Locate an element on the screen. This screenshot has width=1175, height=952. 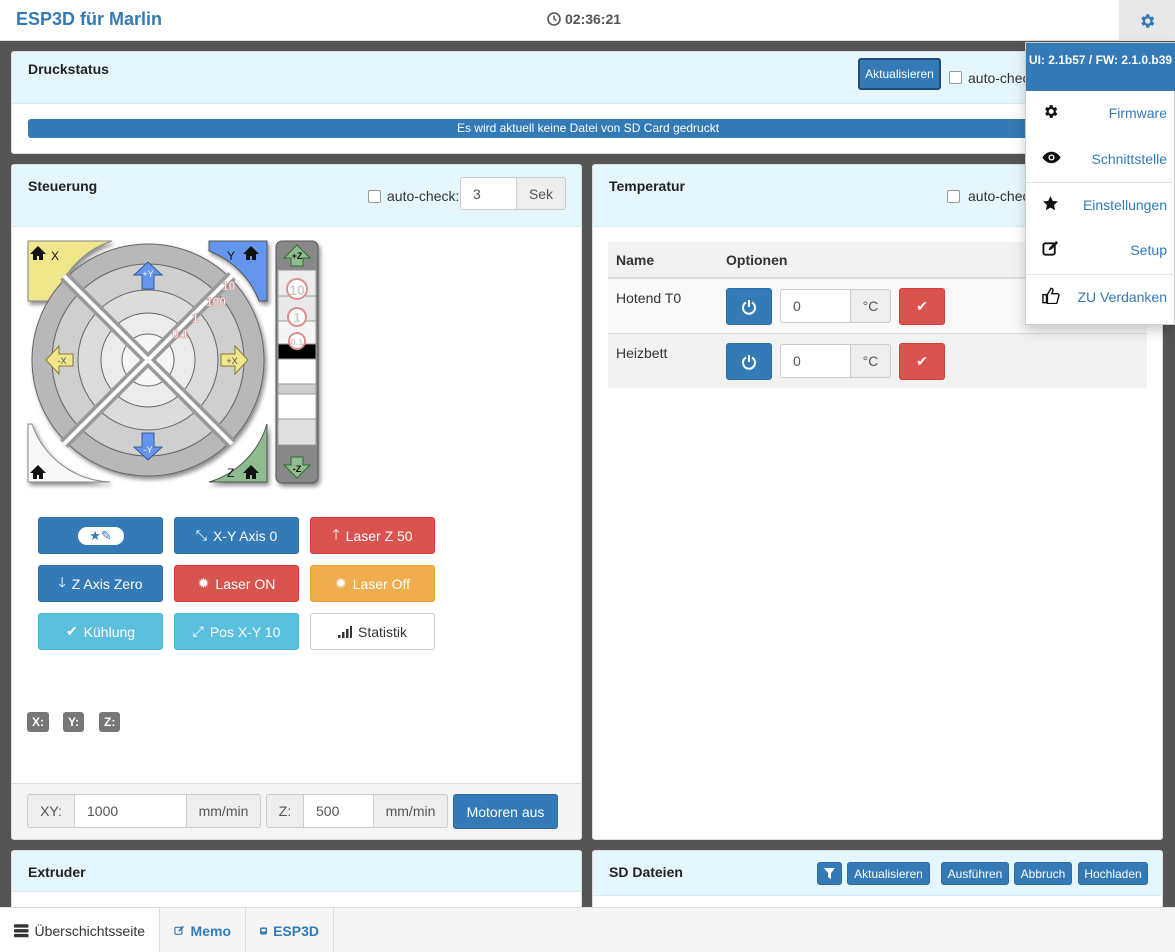
menu-item-label: Schnittstelle is located at coordinates (1129, 159).